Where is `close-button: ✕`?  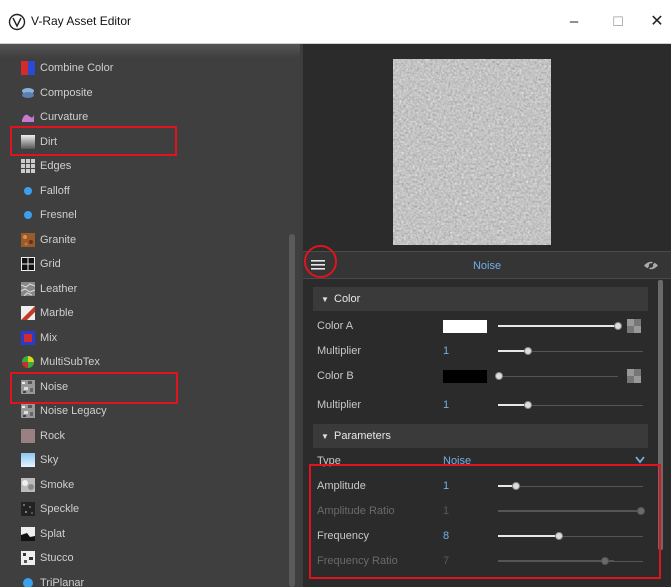 close-button: ✕ is located at coordinates (657, 22).